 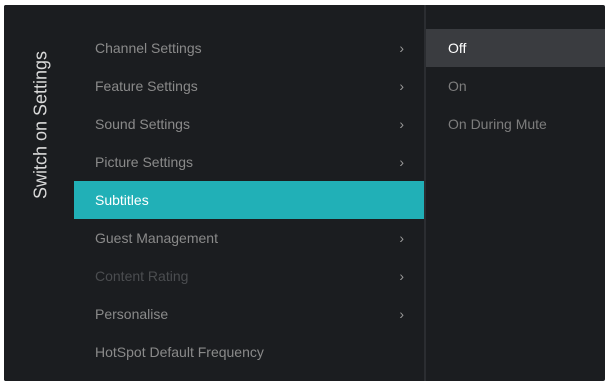 I want to click on menu-item-label: Content Rating, so click(x=142, y=276).